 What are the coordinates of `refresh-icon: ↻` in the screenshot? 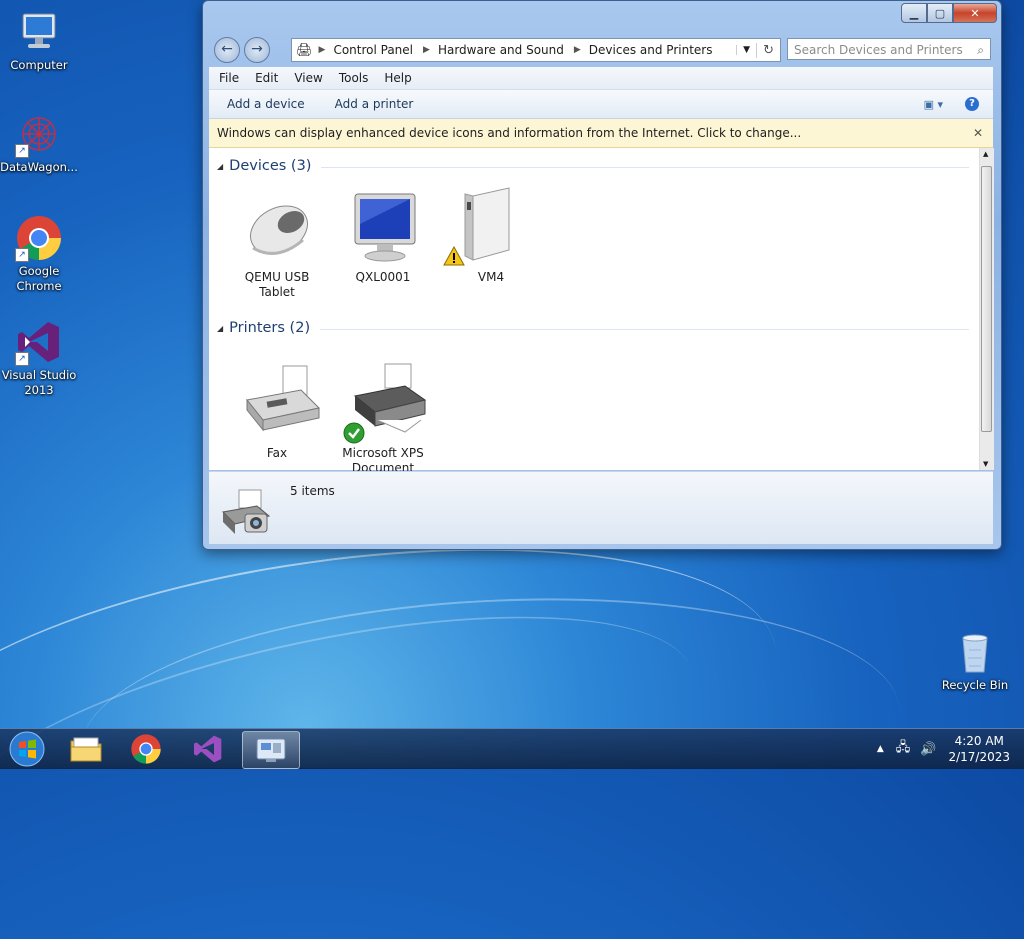 It's located at (768, 50).